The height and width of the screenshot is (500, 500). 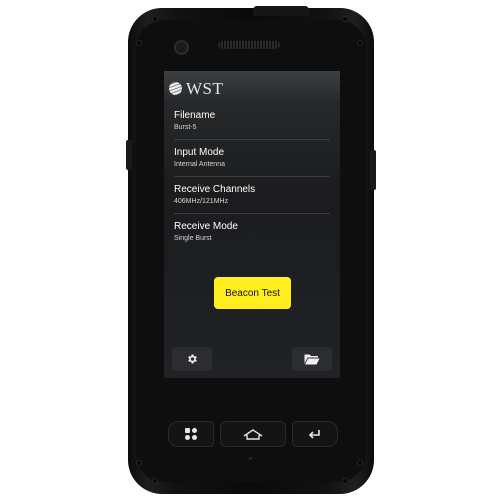 What do you see at coordinates (195, 115) in the screenshot?
I see `setting-label: Filename` at bounding box center [195, 115].